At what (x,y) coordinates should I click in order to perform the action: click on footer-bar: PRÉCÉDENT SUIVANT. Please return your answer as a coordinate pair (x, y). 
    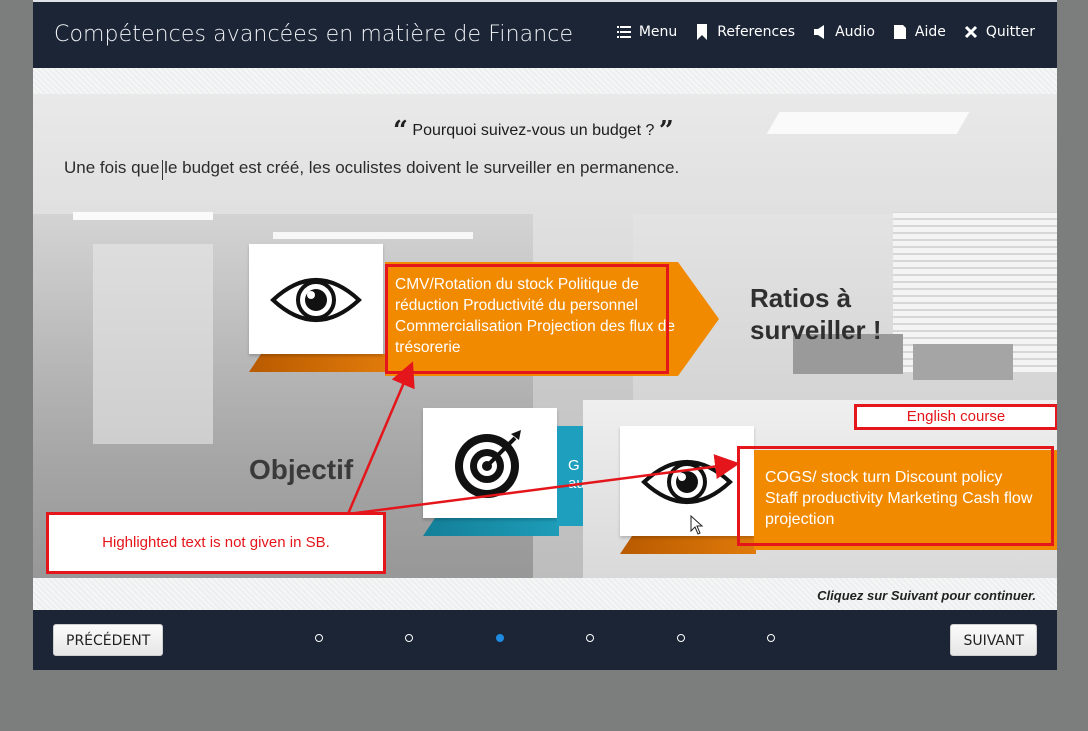
    Looking at the image, I should click on (545, 640).